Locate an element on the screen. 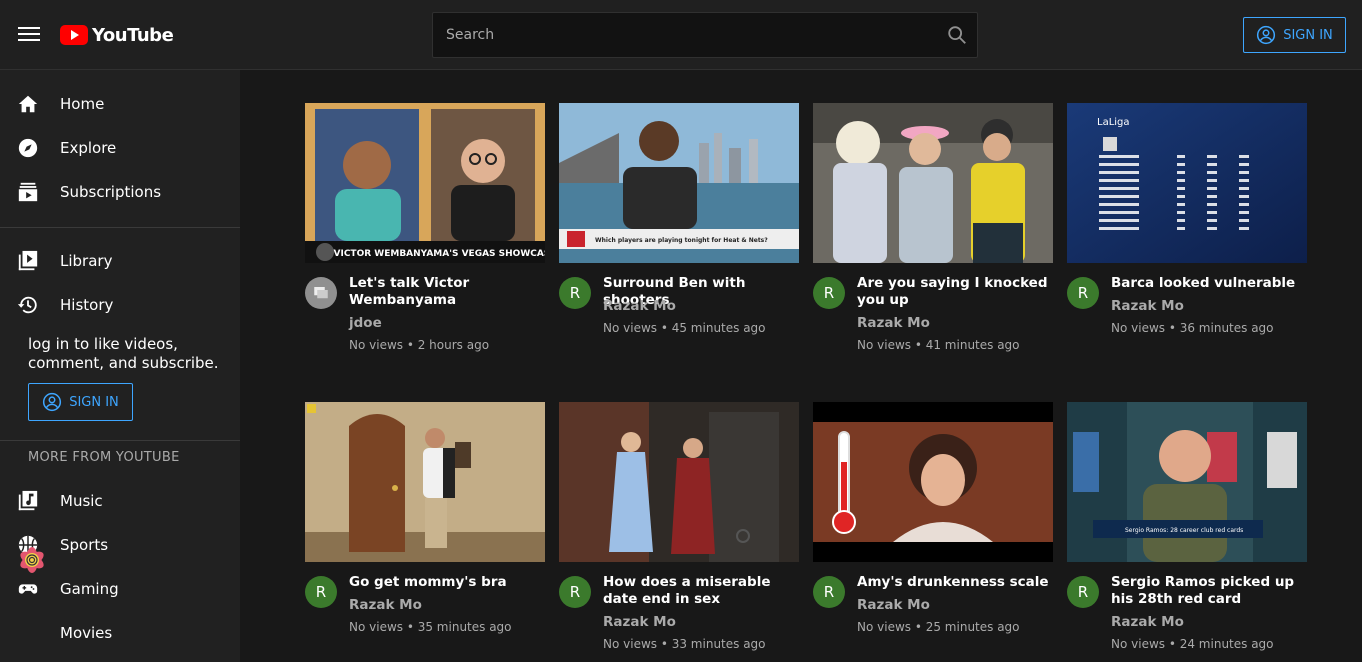  sidebar-item-home: Home is located at coordinates (120, 104).